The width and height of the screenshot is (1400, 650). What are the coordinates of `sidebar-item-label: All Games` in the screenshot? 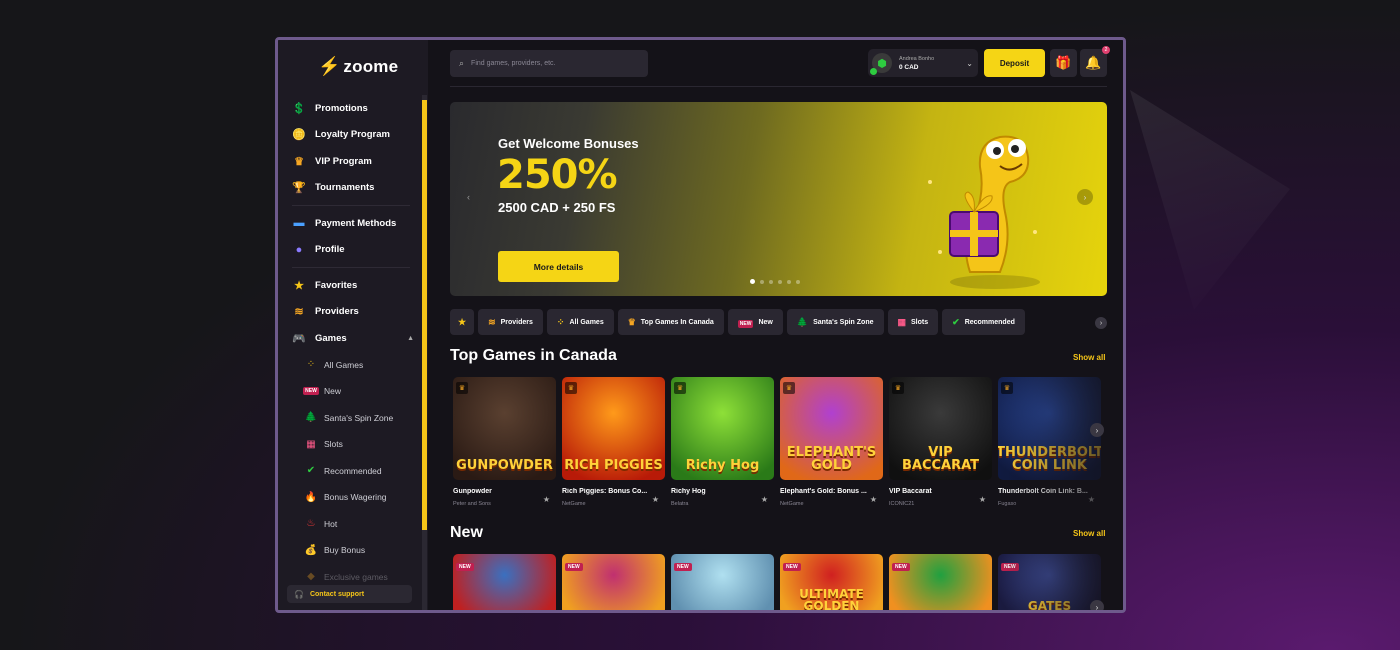 It's located at (344, 364).